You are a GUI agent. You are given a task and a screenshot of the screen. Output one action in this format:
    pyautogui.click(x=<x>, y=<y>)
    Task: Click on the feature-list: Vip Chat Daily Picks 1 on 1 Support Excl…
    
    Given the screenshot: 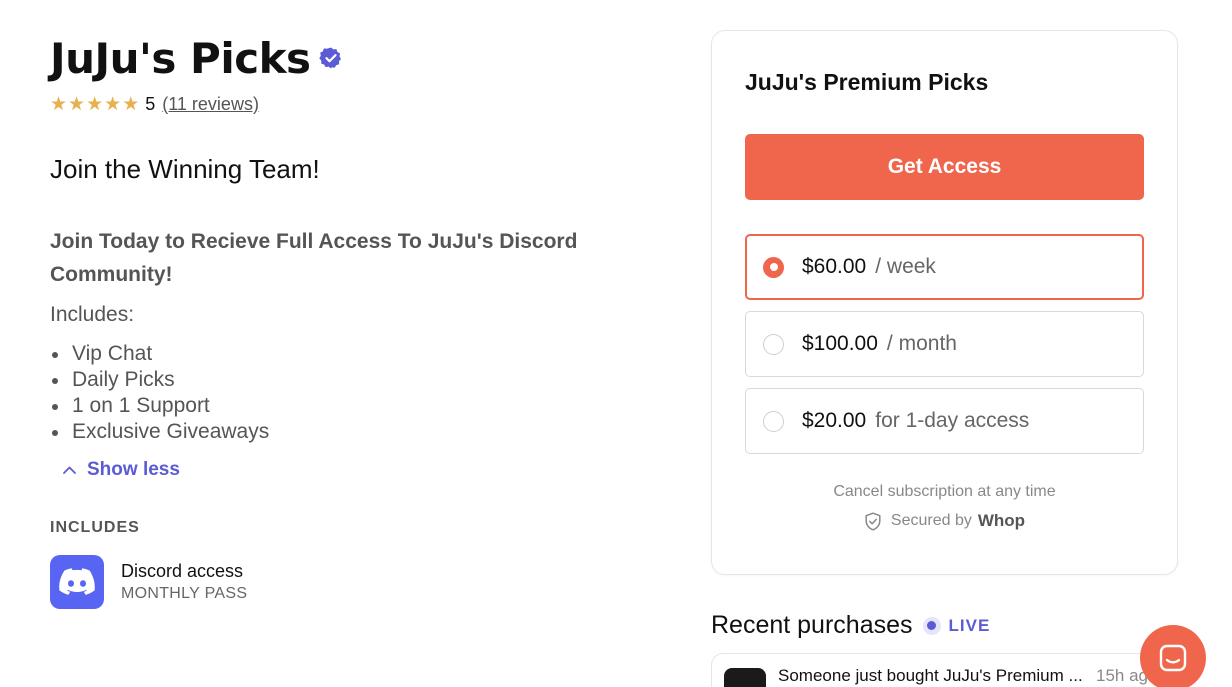 What is the action you would take?
    pyautogui.click(x=350, y=393)
    